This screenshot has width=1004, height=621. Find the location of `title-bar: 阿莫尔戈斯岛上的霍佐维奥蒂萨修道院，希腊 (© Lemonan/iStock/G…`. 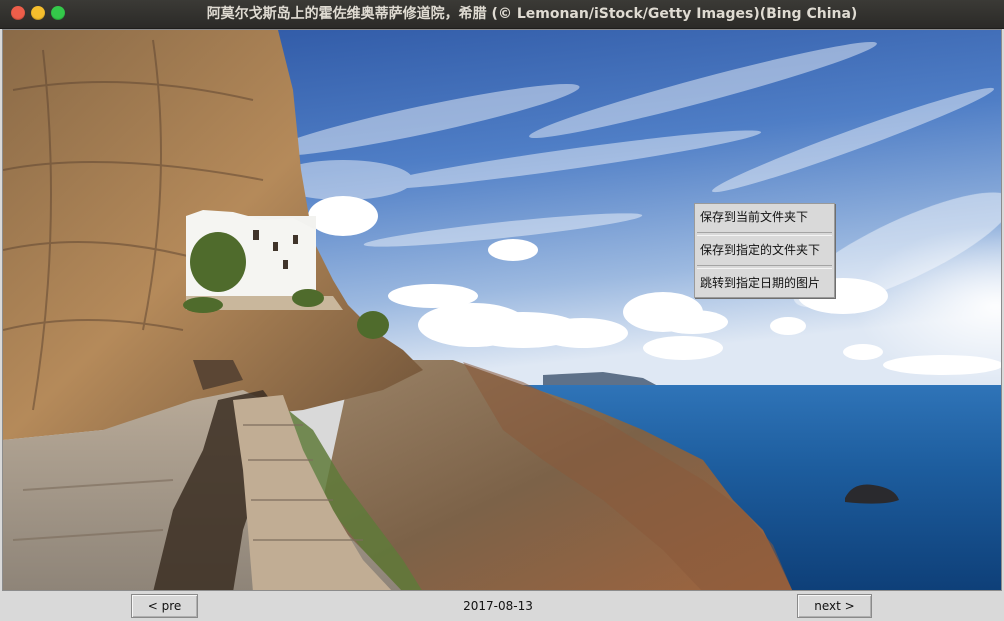

title-bar: 阿莫尔戈斯岛上的霍佐维奥蒂萨修道院，希腊 (© Lemonan/iStock/G… is located at coordinates (502, 14).